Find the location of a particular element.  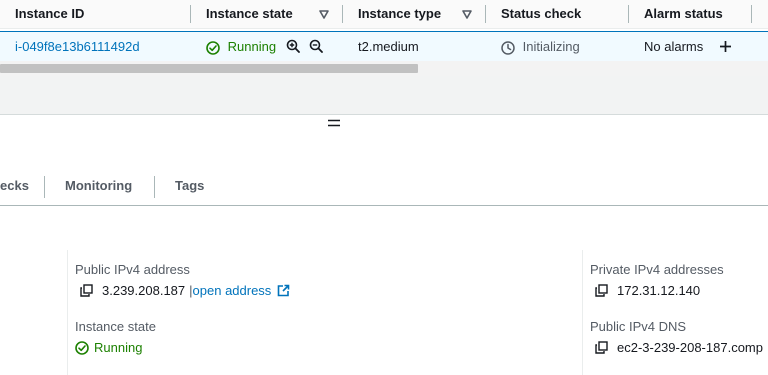

scrollbar-thumb is located at coordinates (209, 68).